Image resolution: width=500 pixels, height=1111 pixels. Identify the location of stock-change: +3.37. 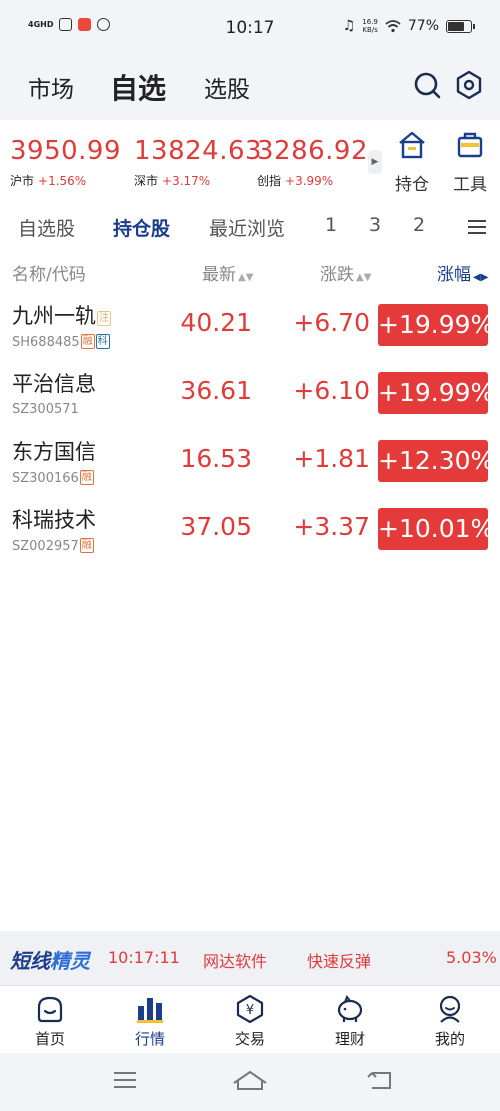
(331, 526).